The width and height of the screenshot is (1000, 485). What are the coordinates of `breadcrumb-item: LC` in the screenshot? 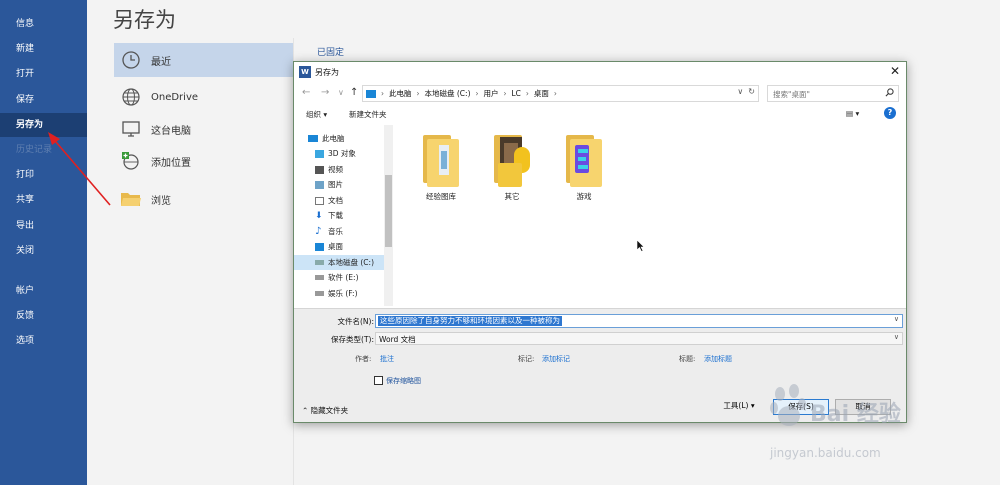 It's located at (516, 93).